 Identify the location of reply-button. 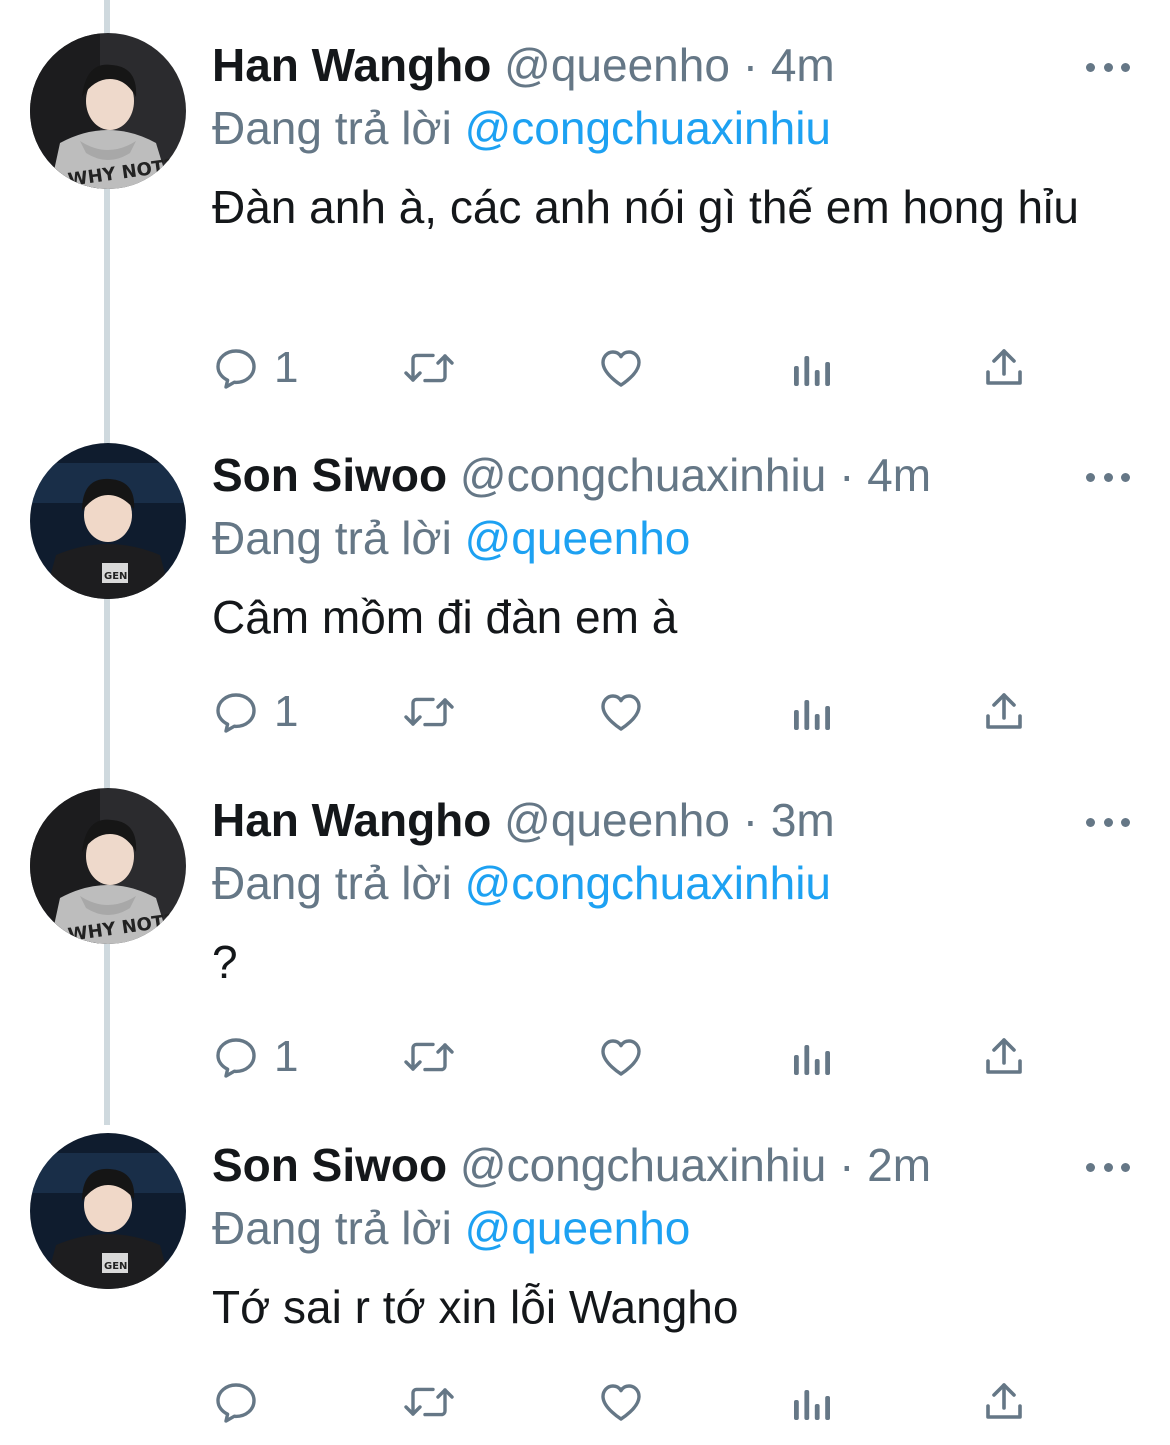
(243, 1402).